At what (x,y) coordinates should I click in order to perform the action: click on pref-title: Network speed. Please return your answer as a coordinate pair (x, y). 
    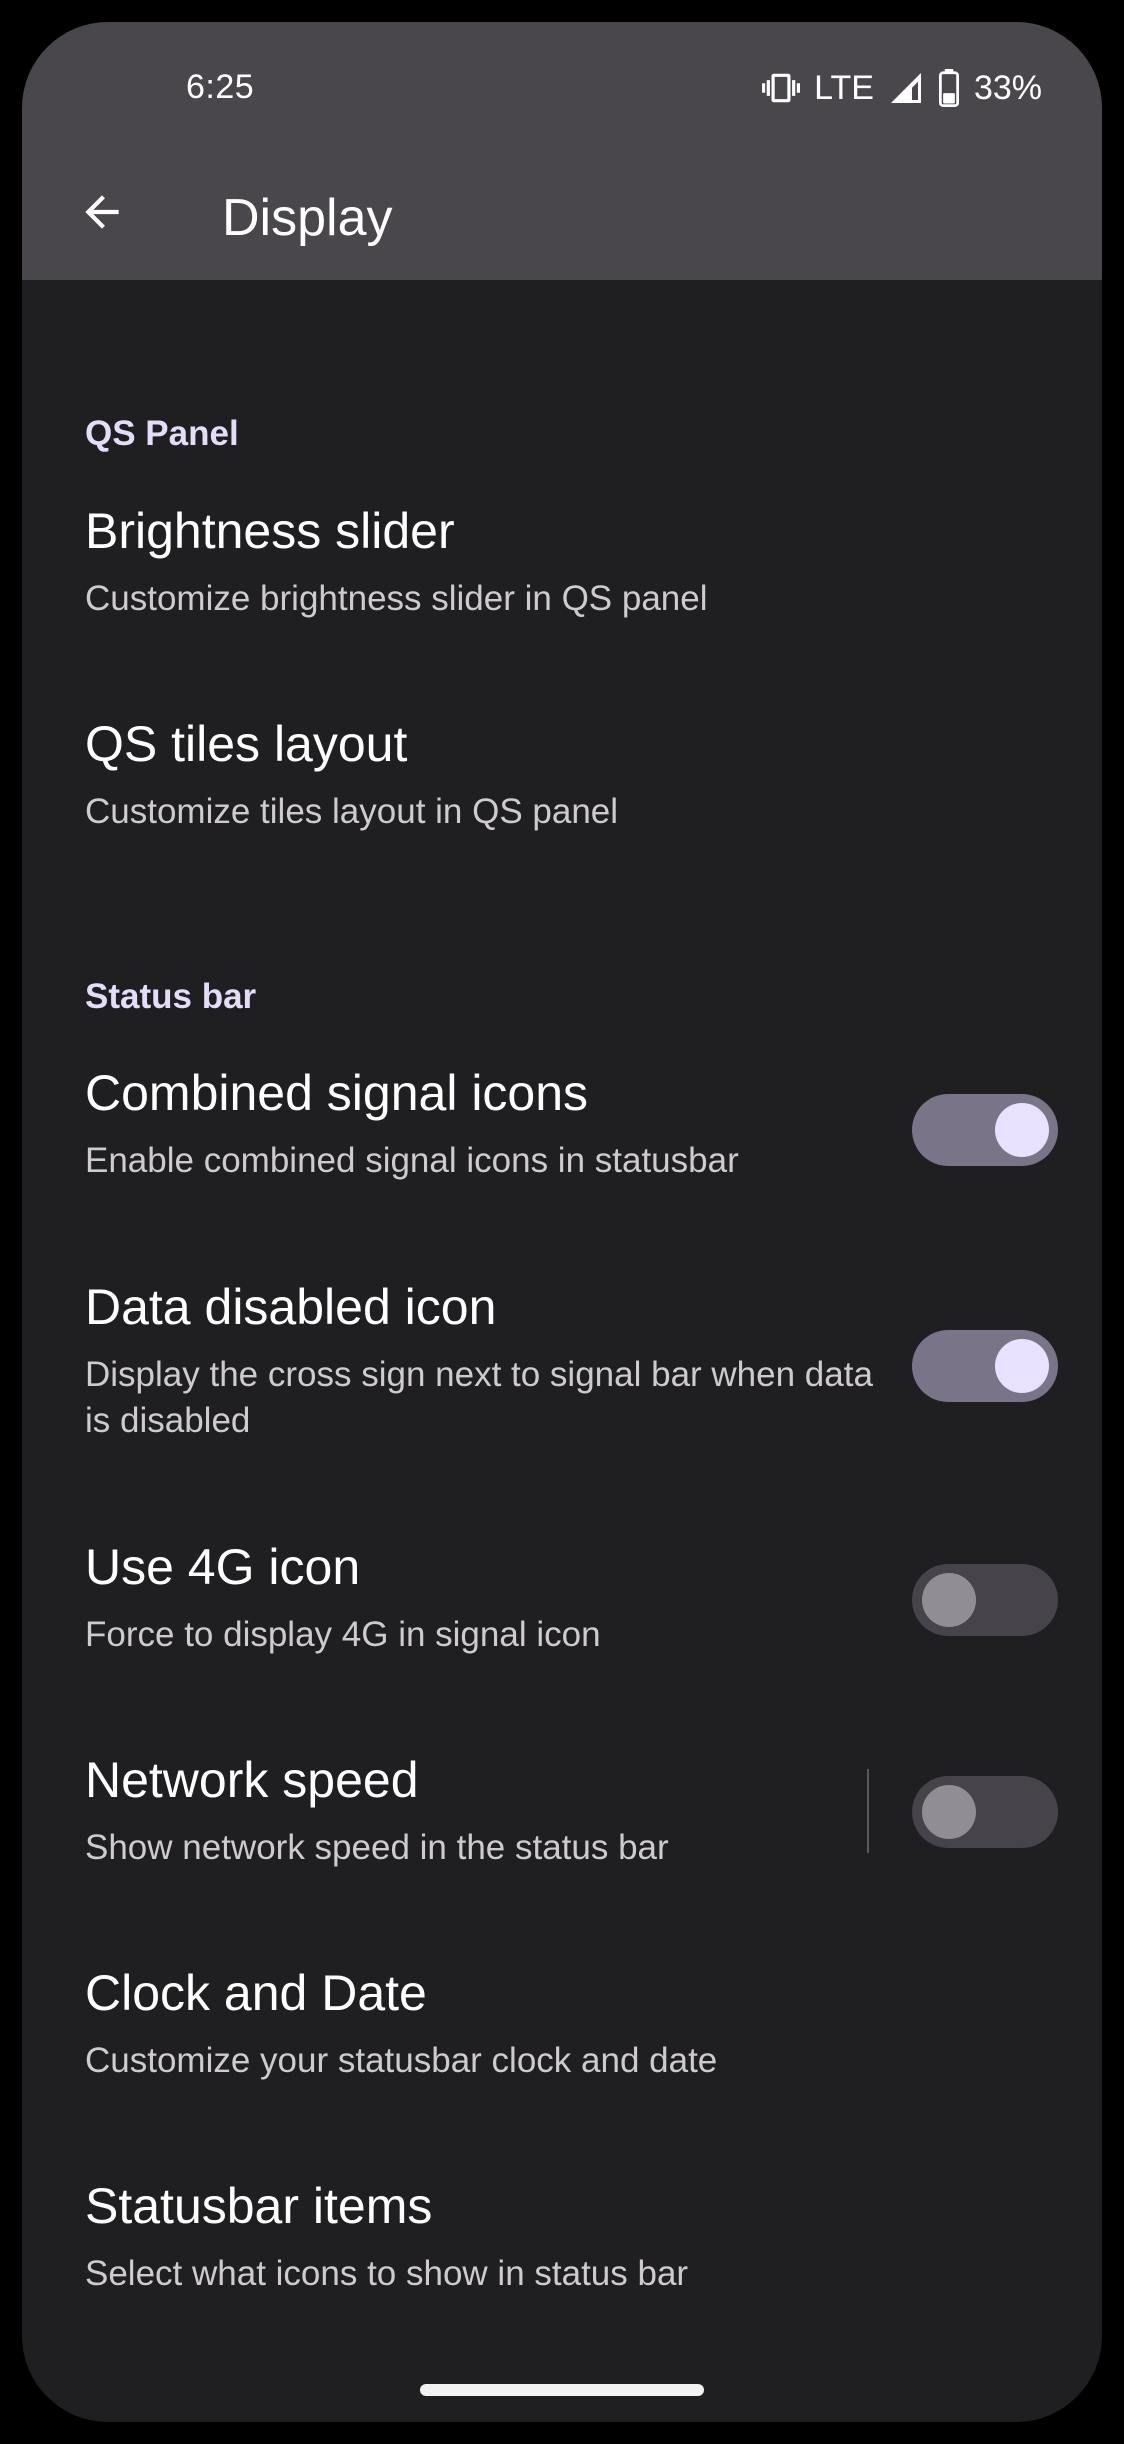
    Looking at the image, I should click on (252, 1780).